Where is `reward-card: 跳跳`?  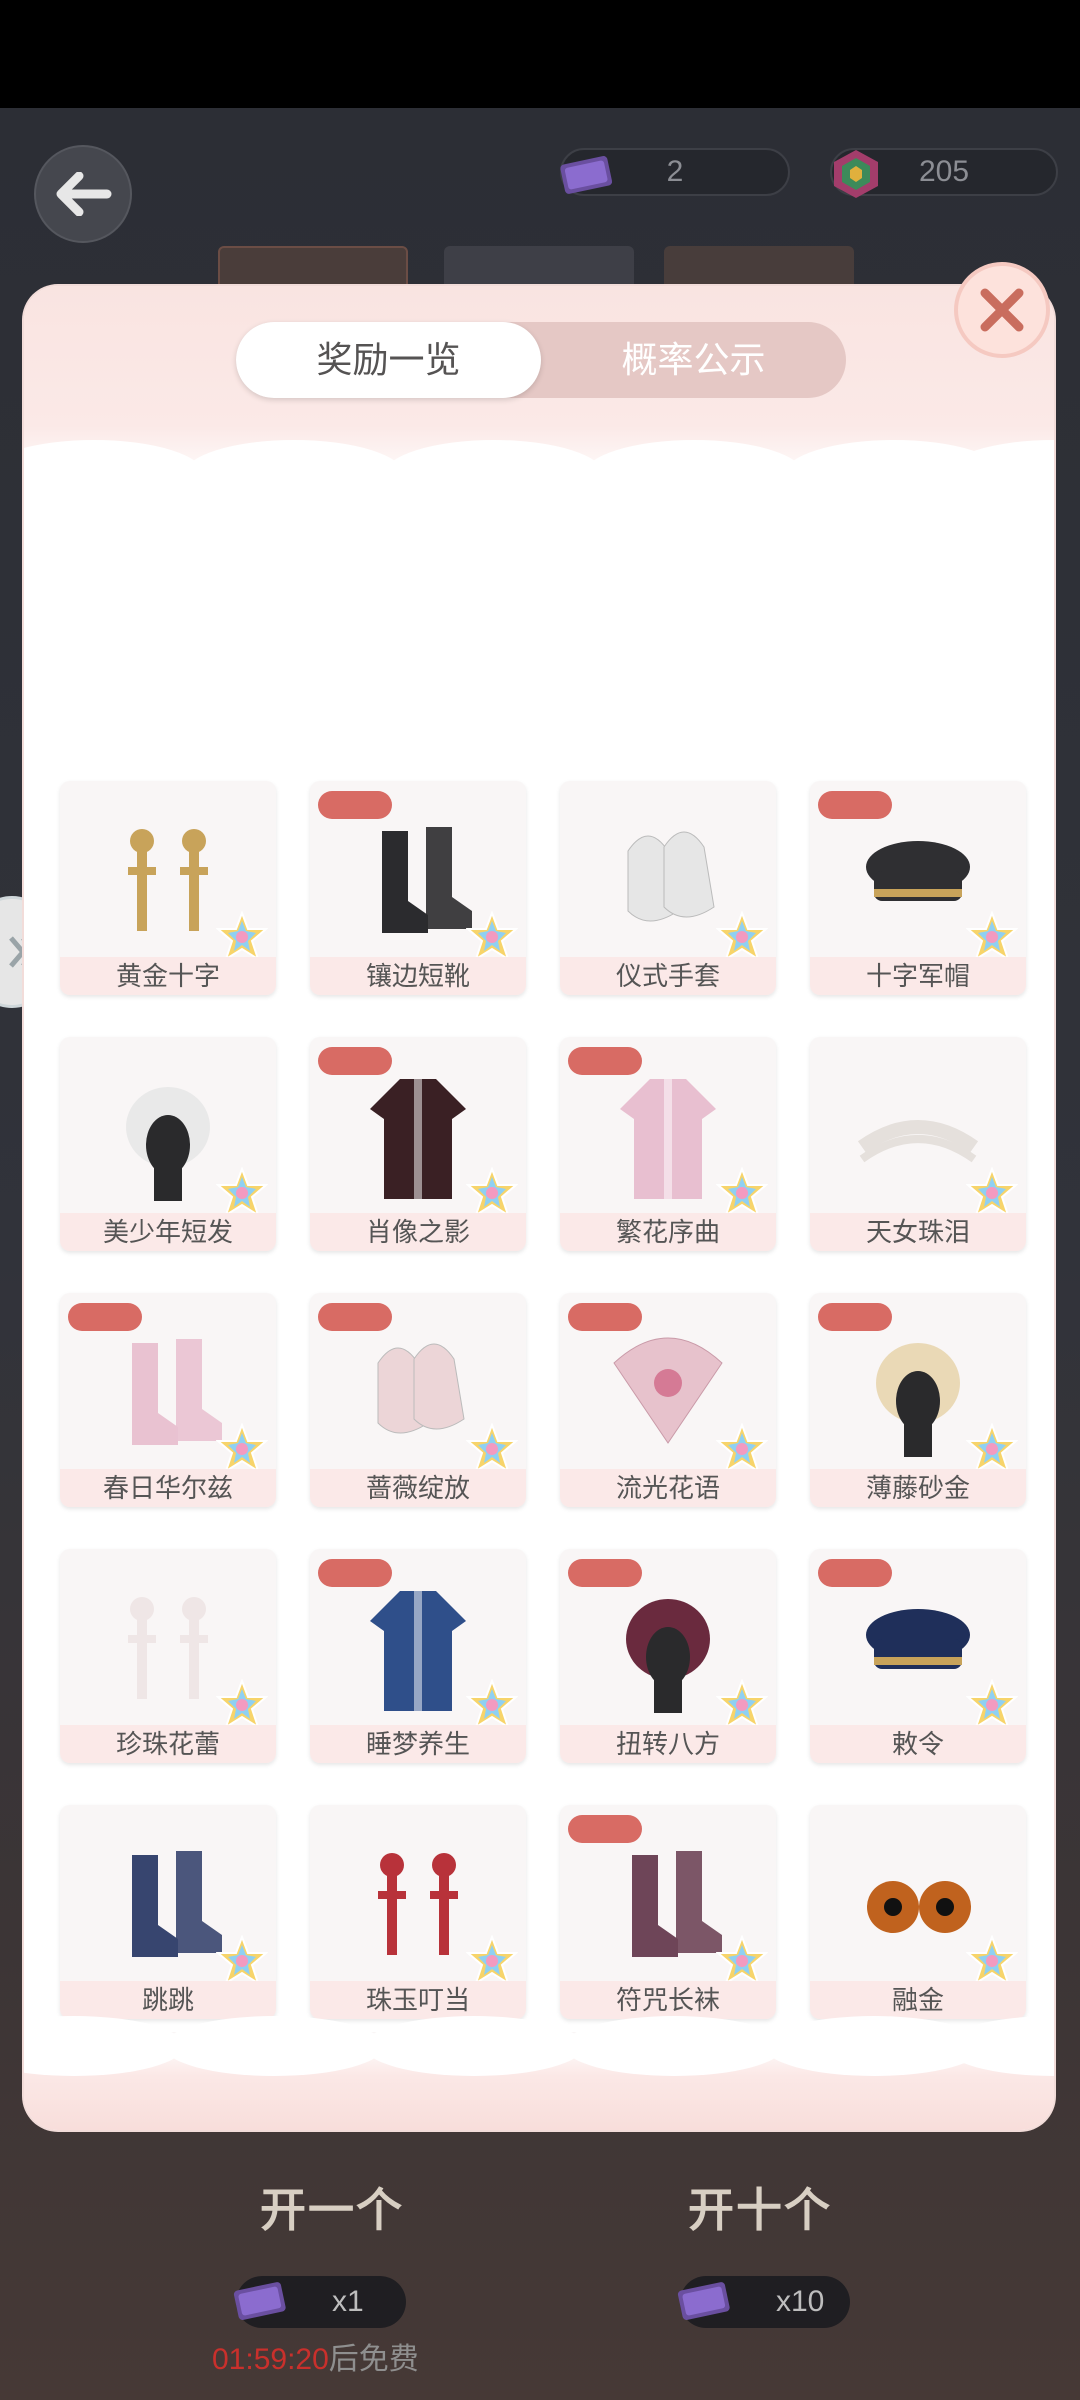 reward-card: 跳跳 is located at coordinates (168, 1912).